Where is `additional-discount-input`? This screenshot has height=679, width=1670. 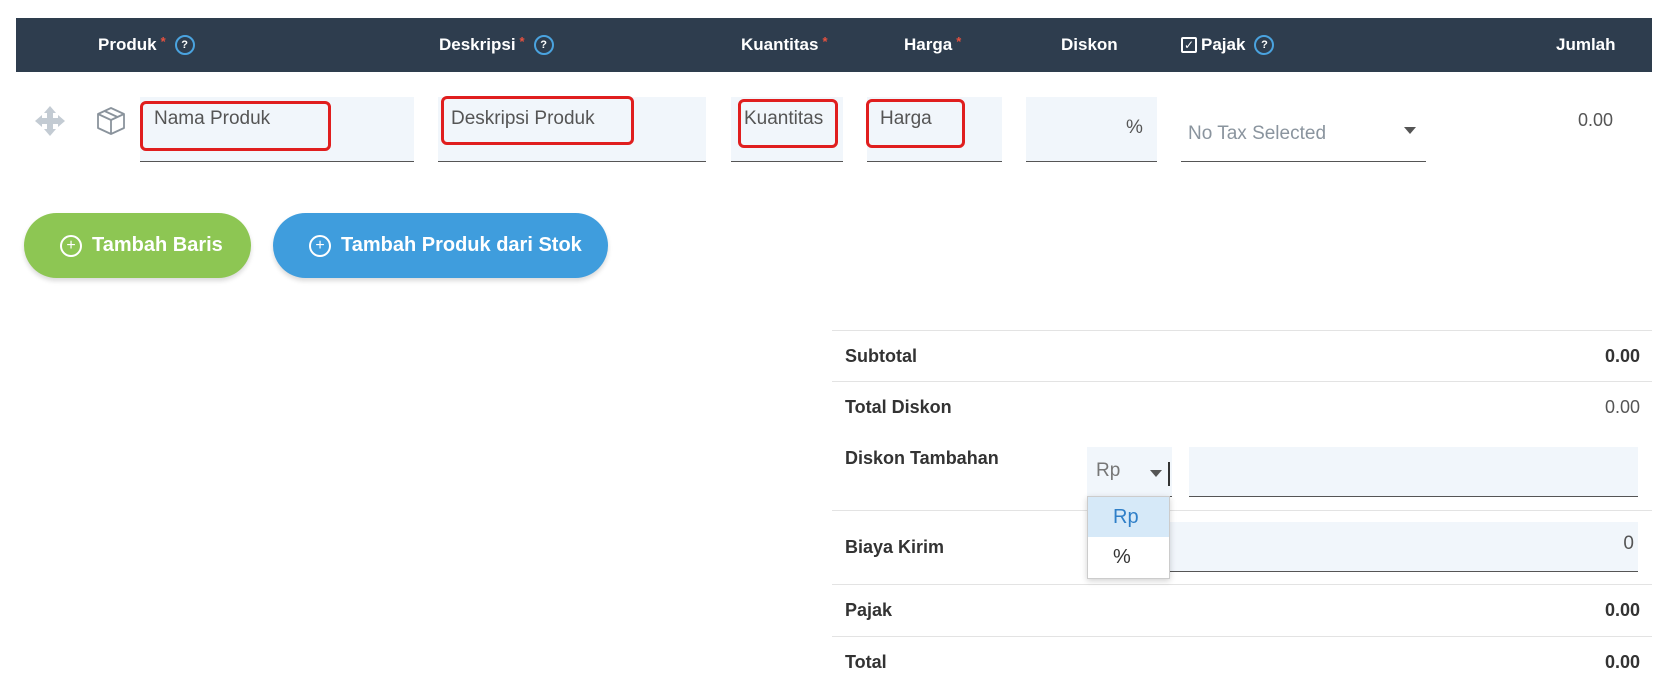
additional-discount-input is located at coordinates (1413, 472).